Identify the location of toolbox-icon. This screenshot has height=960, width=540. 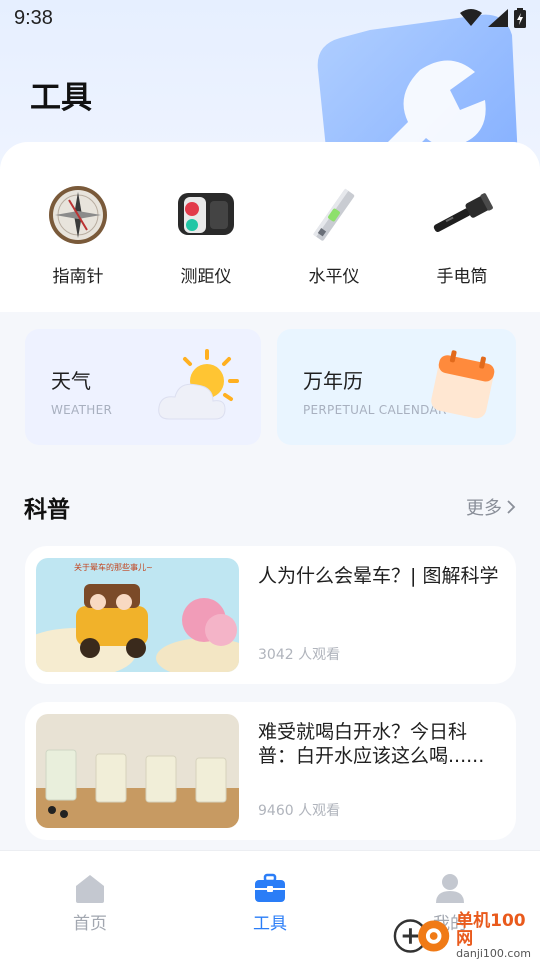
(270, 887).